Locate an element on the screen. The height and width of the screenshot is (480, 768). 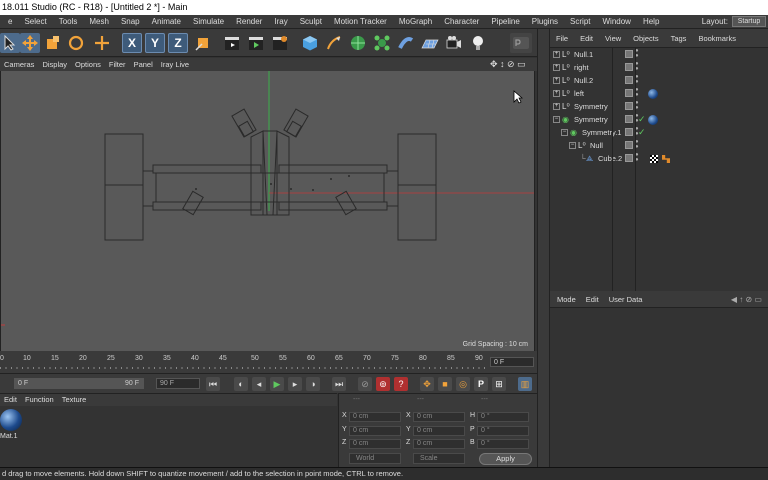
next-frame-button: ▸ is located at coordinates (295, 384).